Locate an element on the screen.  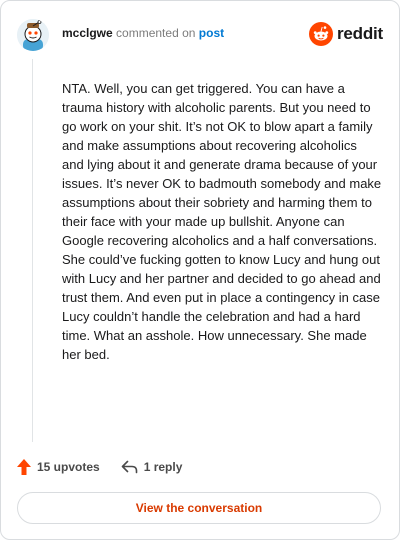
reply-arrow-icon is located at coordinates (129, 467).